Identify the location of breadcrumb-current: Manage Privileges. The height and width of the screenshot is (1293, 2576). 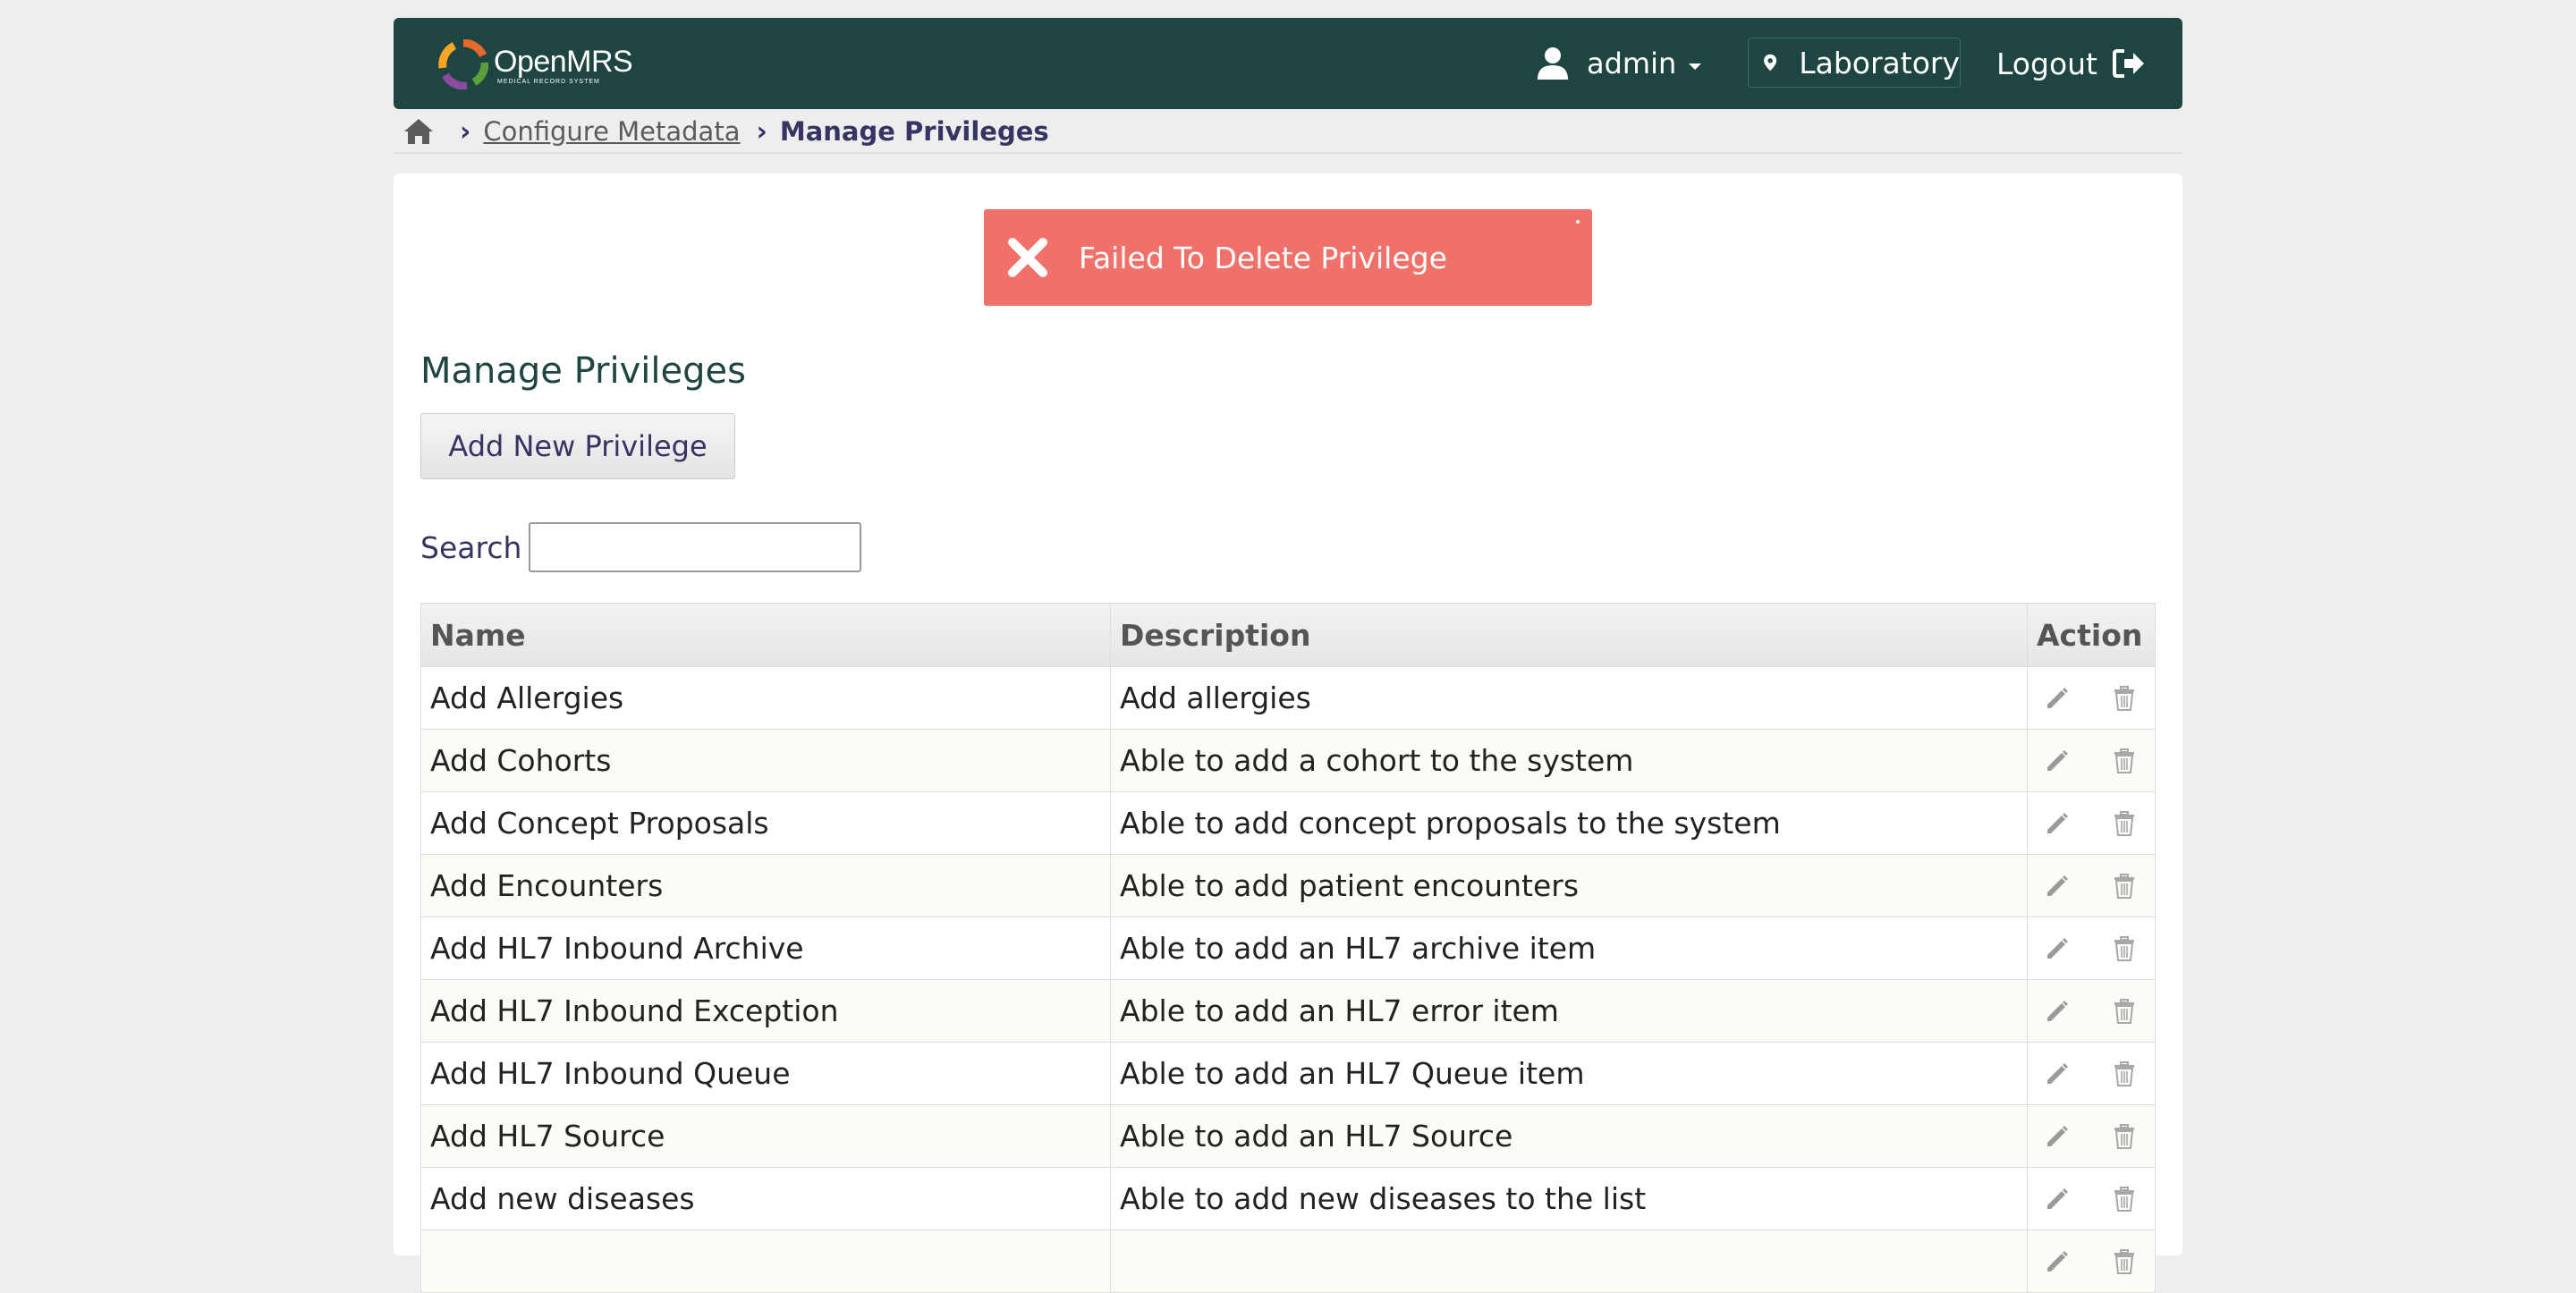
(914, 132).